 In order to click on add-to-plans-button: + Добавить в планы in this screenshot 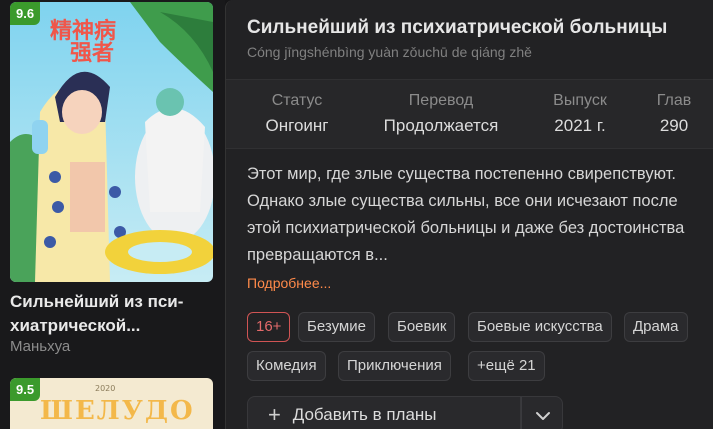, I will do `click(384, 412)`.